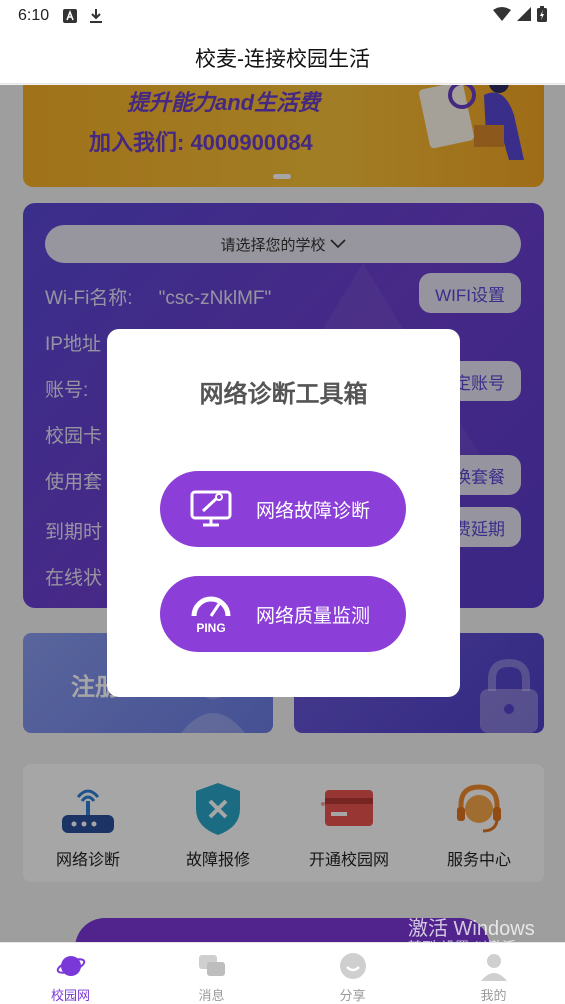  I want to click on status-time: 6:10, so click(34, 15).